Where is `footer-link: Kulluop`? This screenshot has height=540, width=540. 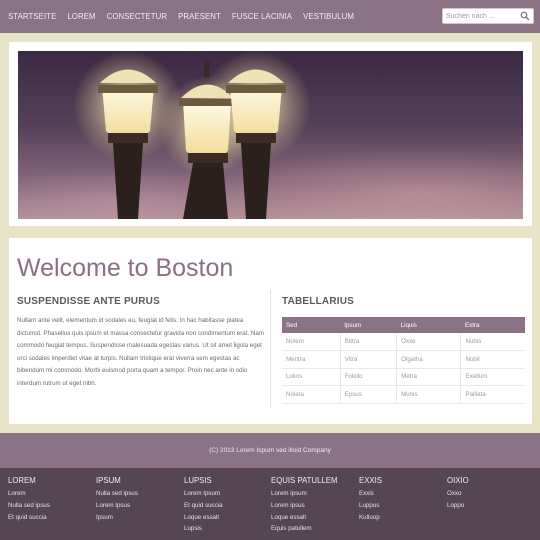
footer-link: Kulluop is located at coordinates (402, 518).